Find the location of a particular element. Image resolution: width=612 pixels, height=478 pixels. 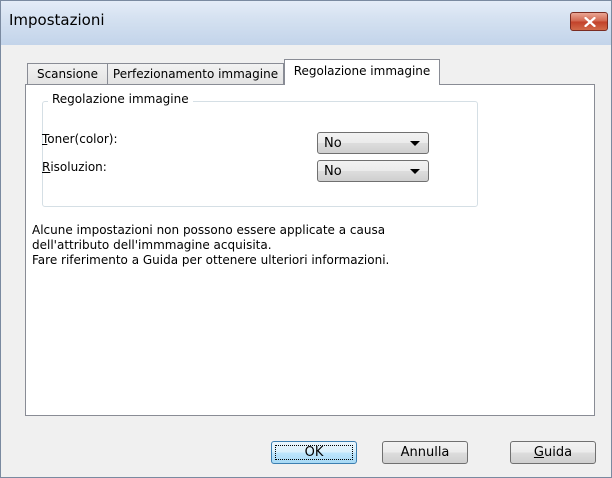

risoluzion-label-text: isoluzion: is located at coordinates (78, 167).